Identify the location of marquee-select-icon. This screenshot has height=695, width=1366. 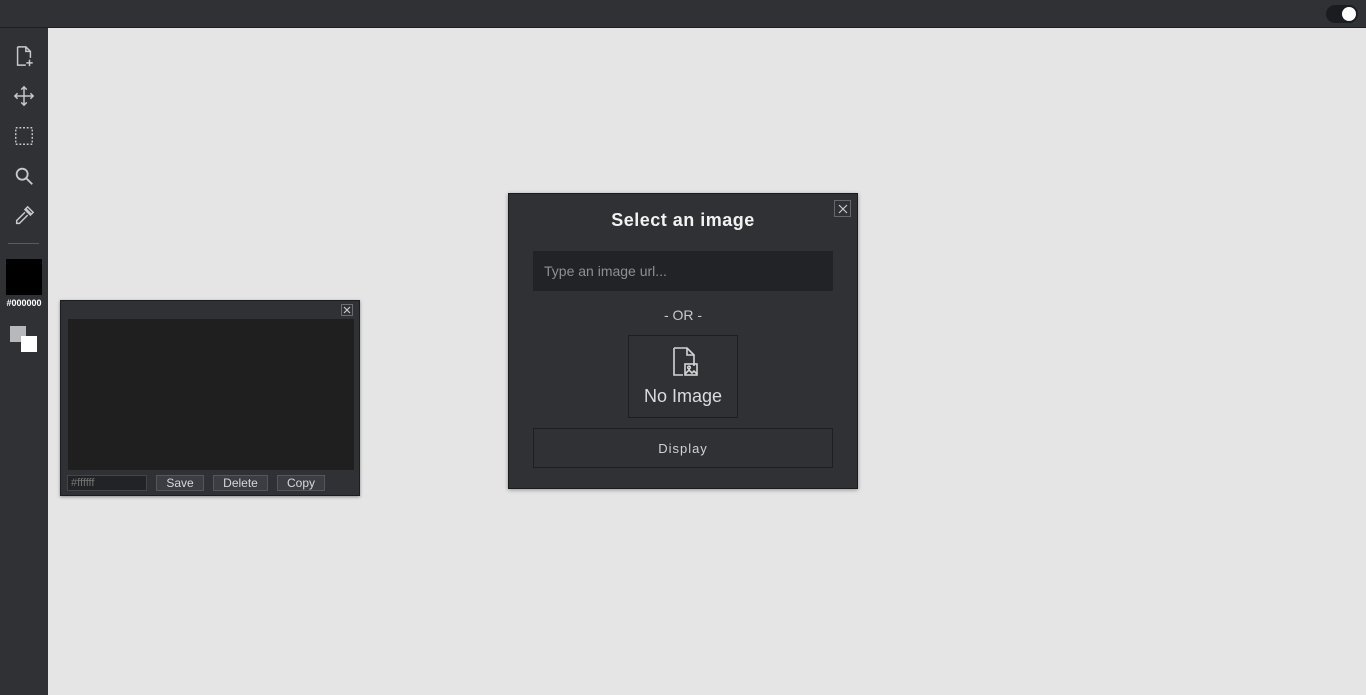
(24, 136).